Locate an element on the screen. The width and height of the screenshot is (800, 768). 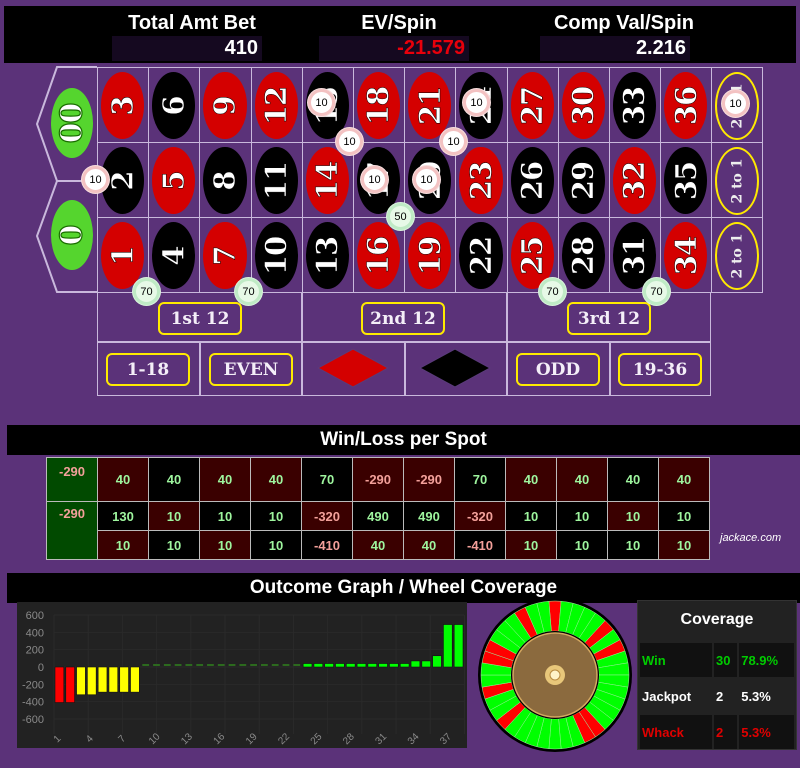
bet-cell-36: 36 is located at coordinates (686, 105).